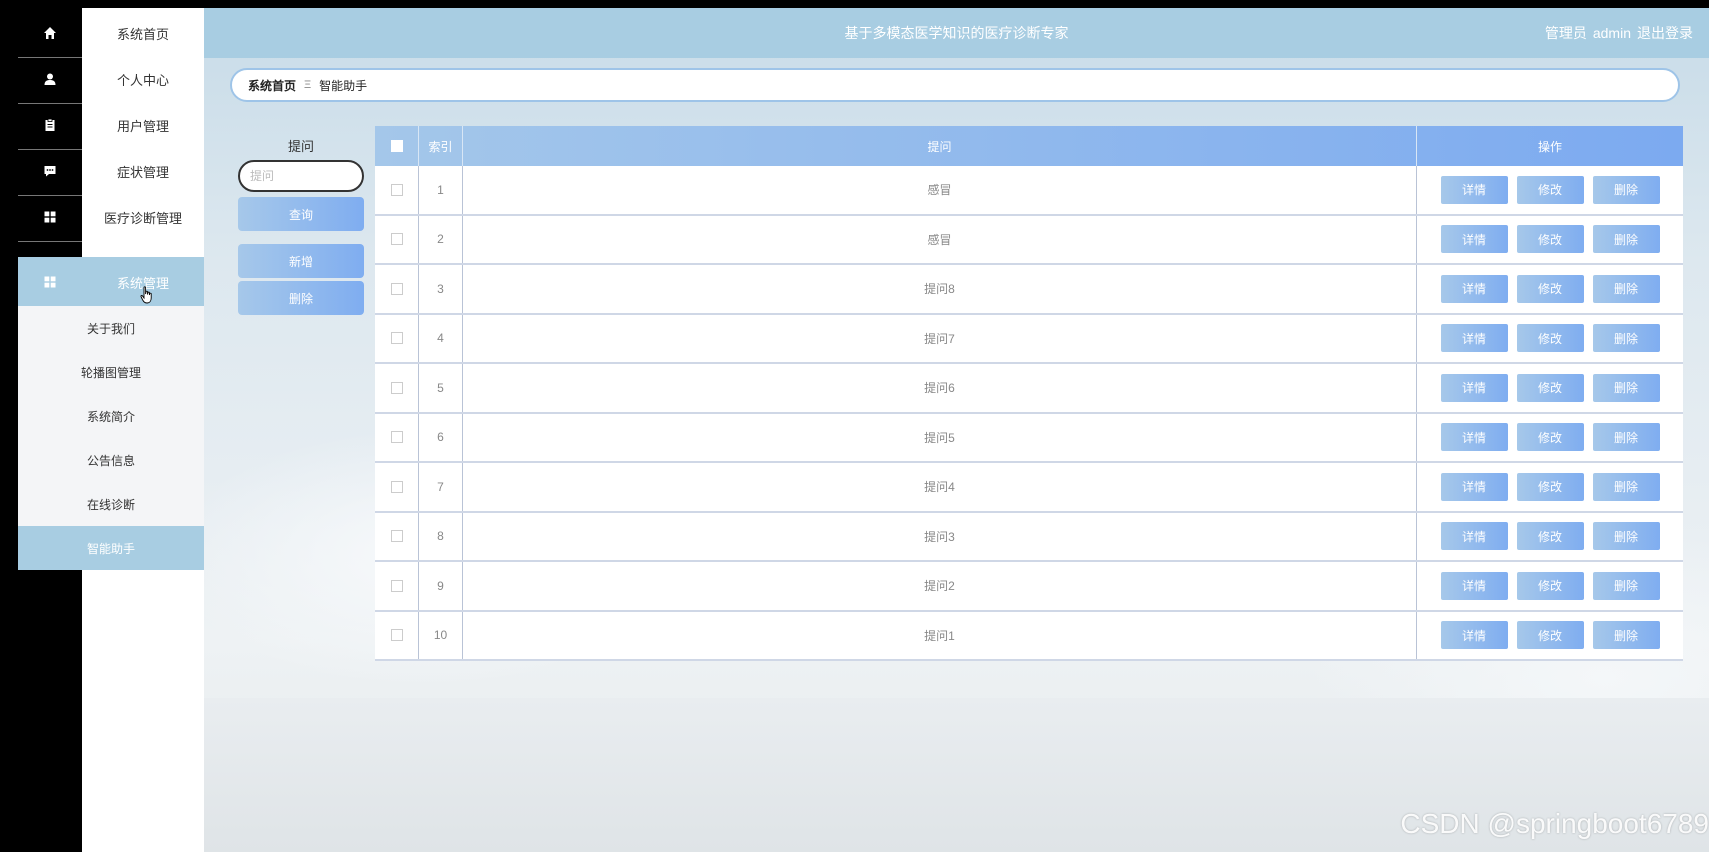 The width and height of the screenshot is (1709, 852). What do you see at coordinates (441, 388) in the screenshot?
I see `row-index: 5` at bounding box center [441, 388].